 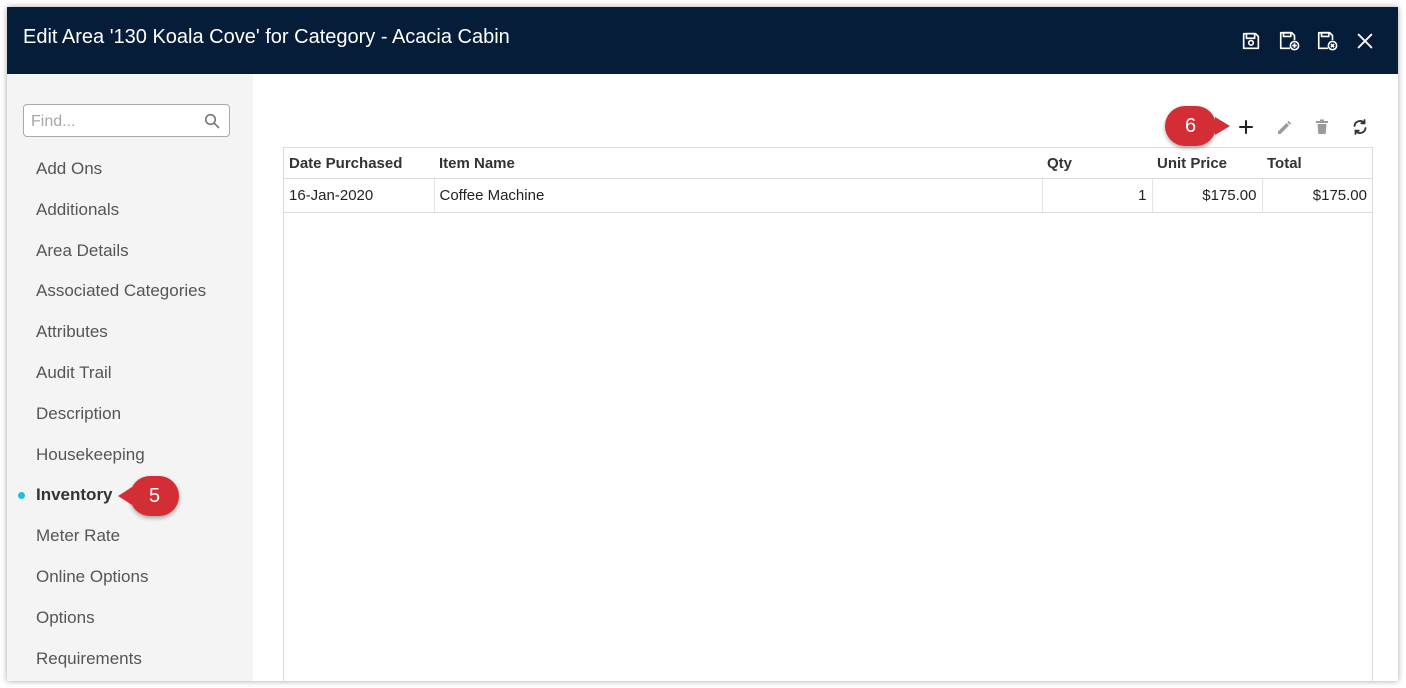 I want to click on delete-button, so click(x=1322, y=127).